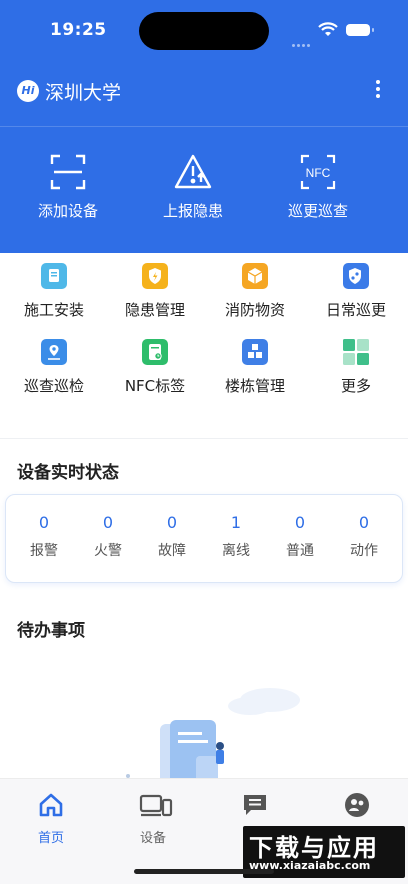 The height and width of the screenshot is (884, 408). I want to click on dynamic-island, so click(204, 31).